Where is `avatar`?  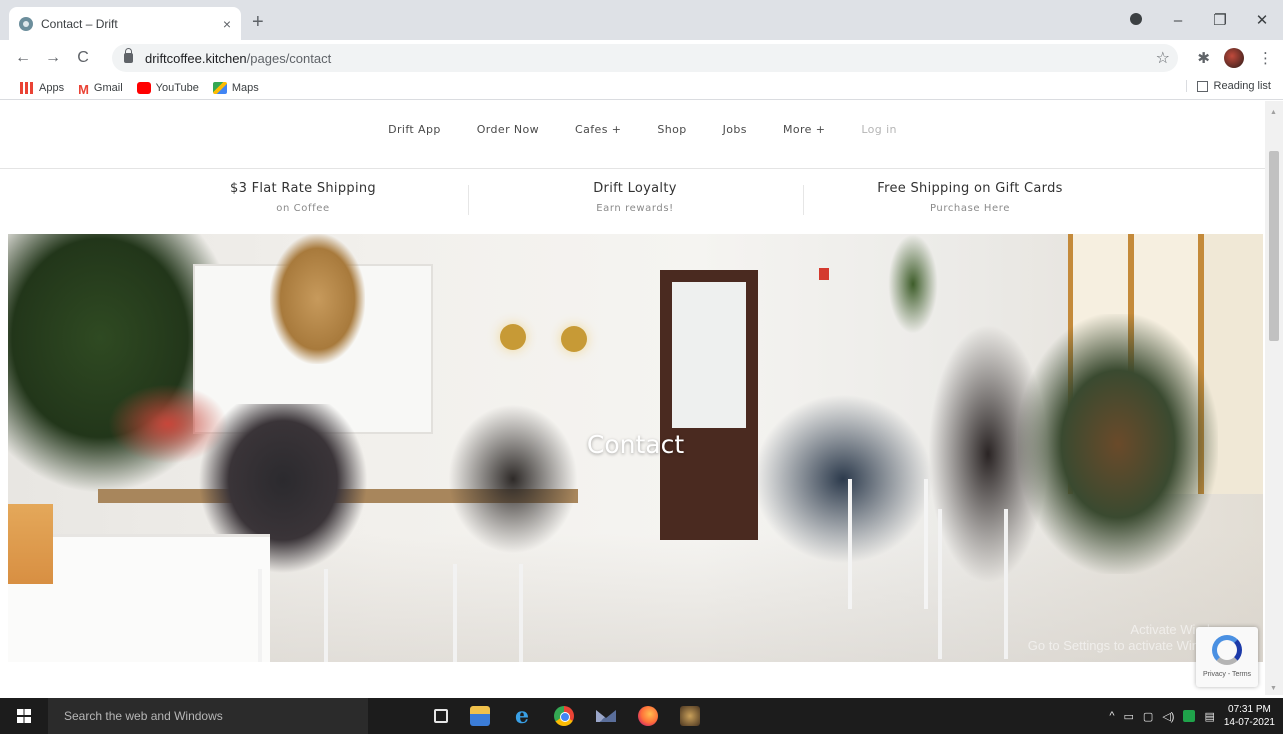 avatar is located at coordinates (1234, 58).